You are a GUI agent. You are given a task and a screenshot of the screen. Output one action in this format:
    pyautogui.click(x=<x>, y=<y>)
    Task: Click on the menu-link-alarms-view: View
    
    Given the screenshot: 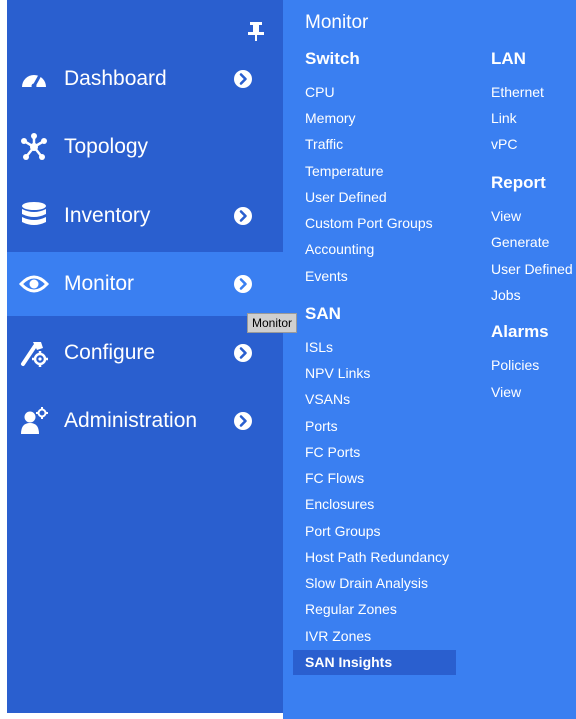 What is the action you would take?
    pyautogui.click(x=506, y=392)
    